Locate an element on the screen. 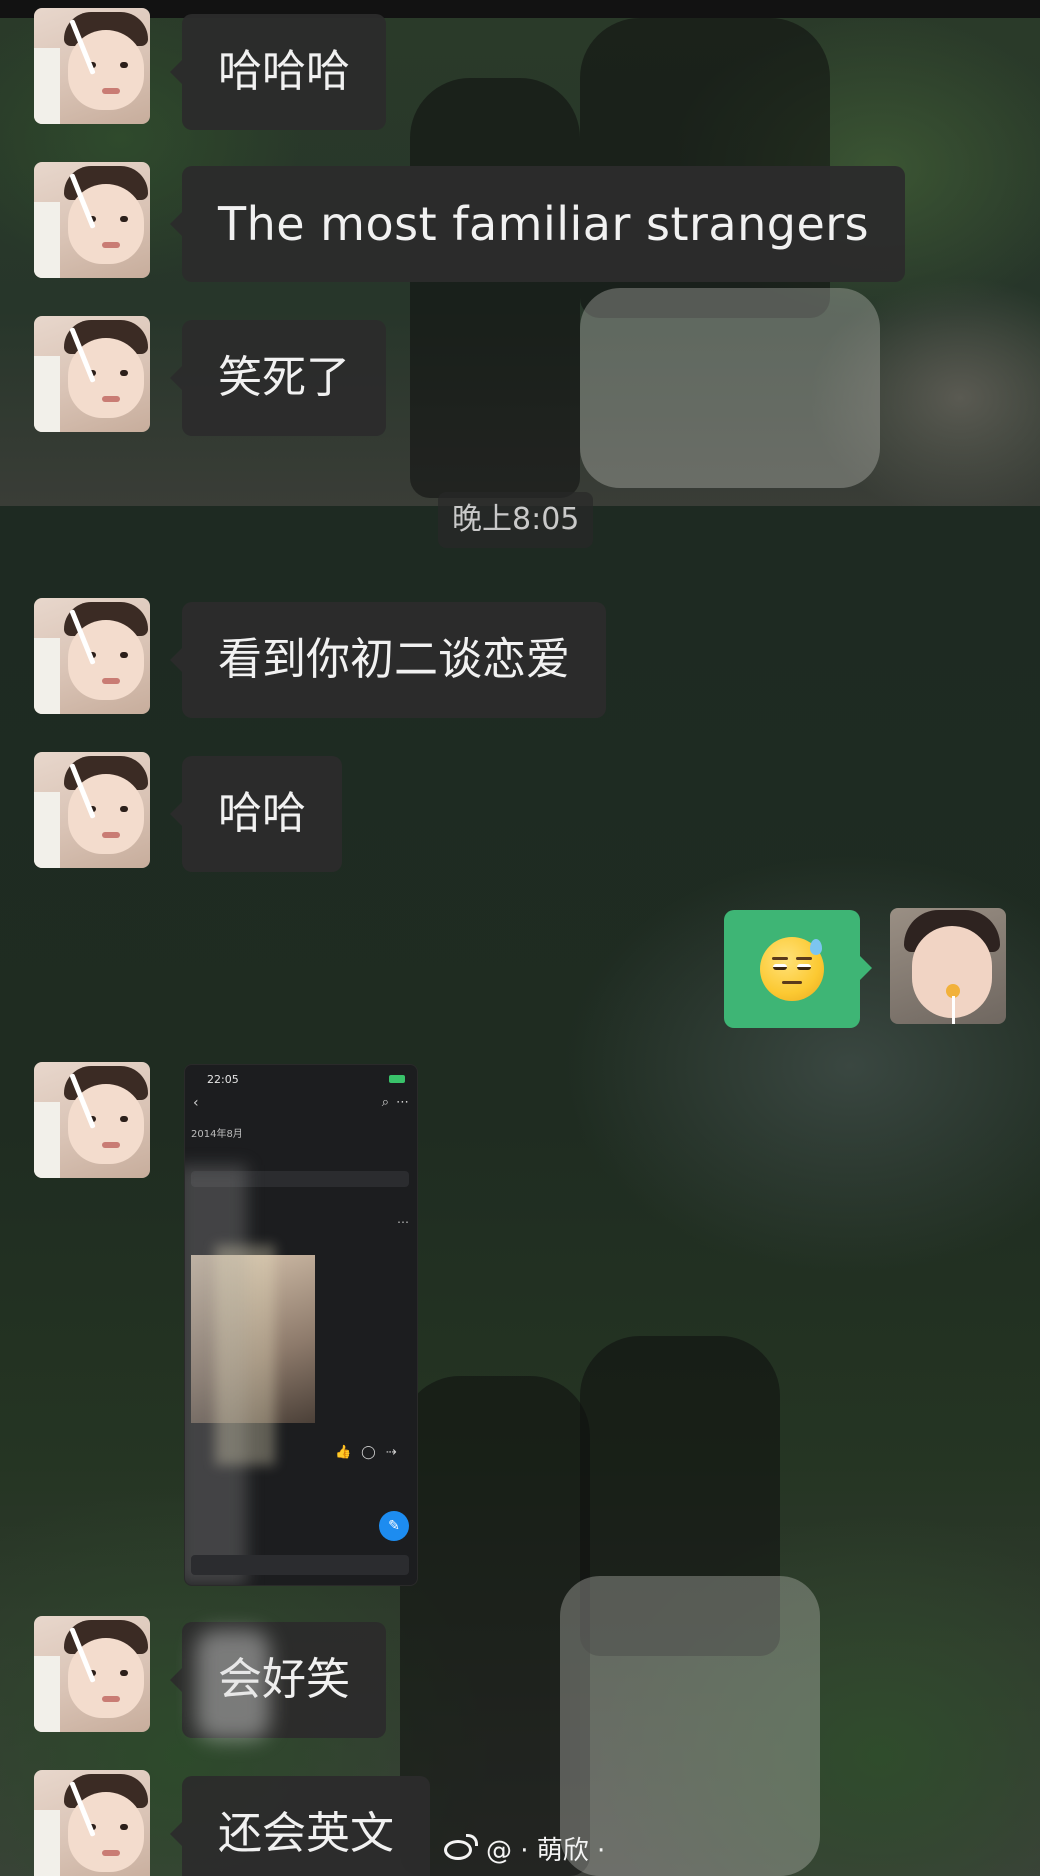  weibo-watermark: @ · 萌欣 · is located at coordinates (524, 1848).